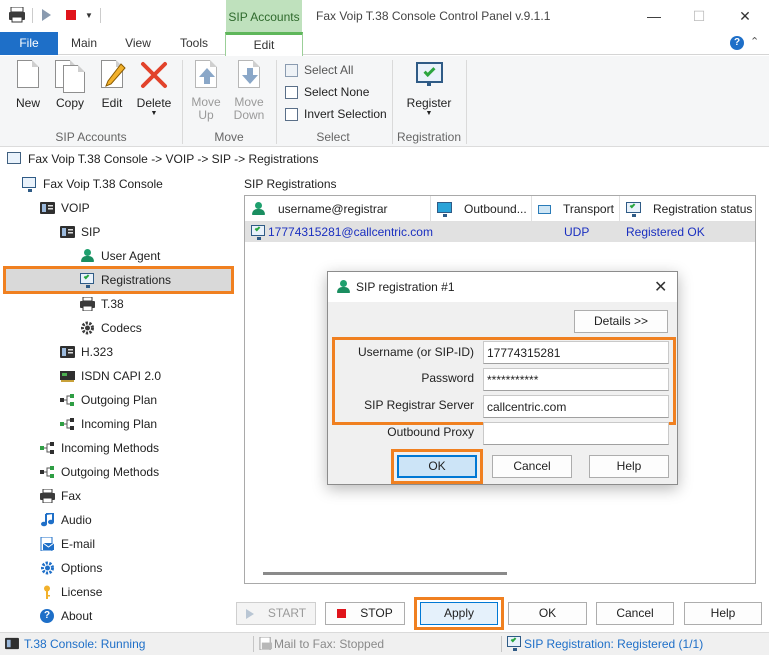 The width and height of the screenshot is (769, 655). Describe the element at coordinates (745, 16) in the screenshot. I see `close-button: ✕` at that location.